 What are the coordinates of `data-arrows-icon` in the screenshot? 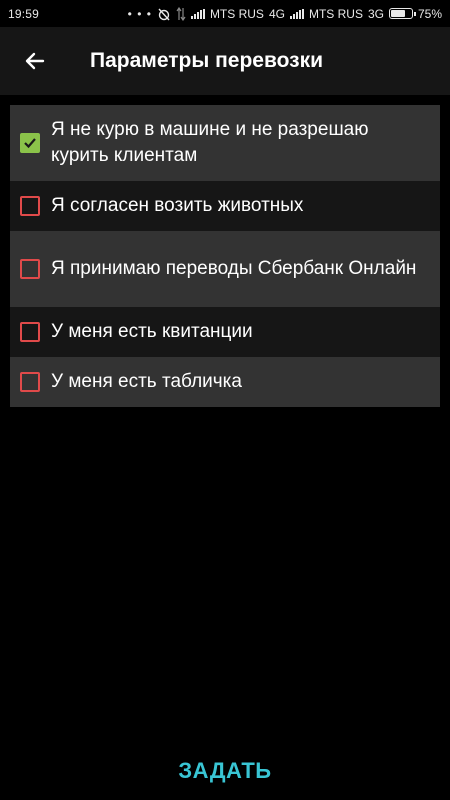 It's located at (181, 13).